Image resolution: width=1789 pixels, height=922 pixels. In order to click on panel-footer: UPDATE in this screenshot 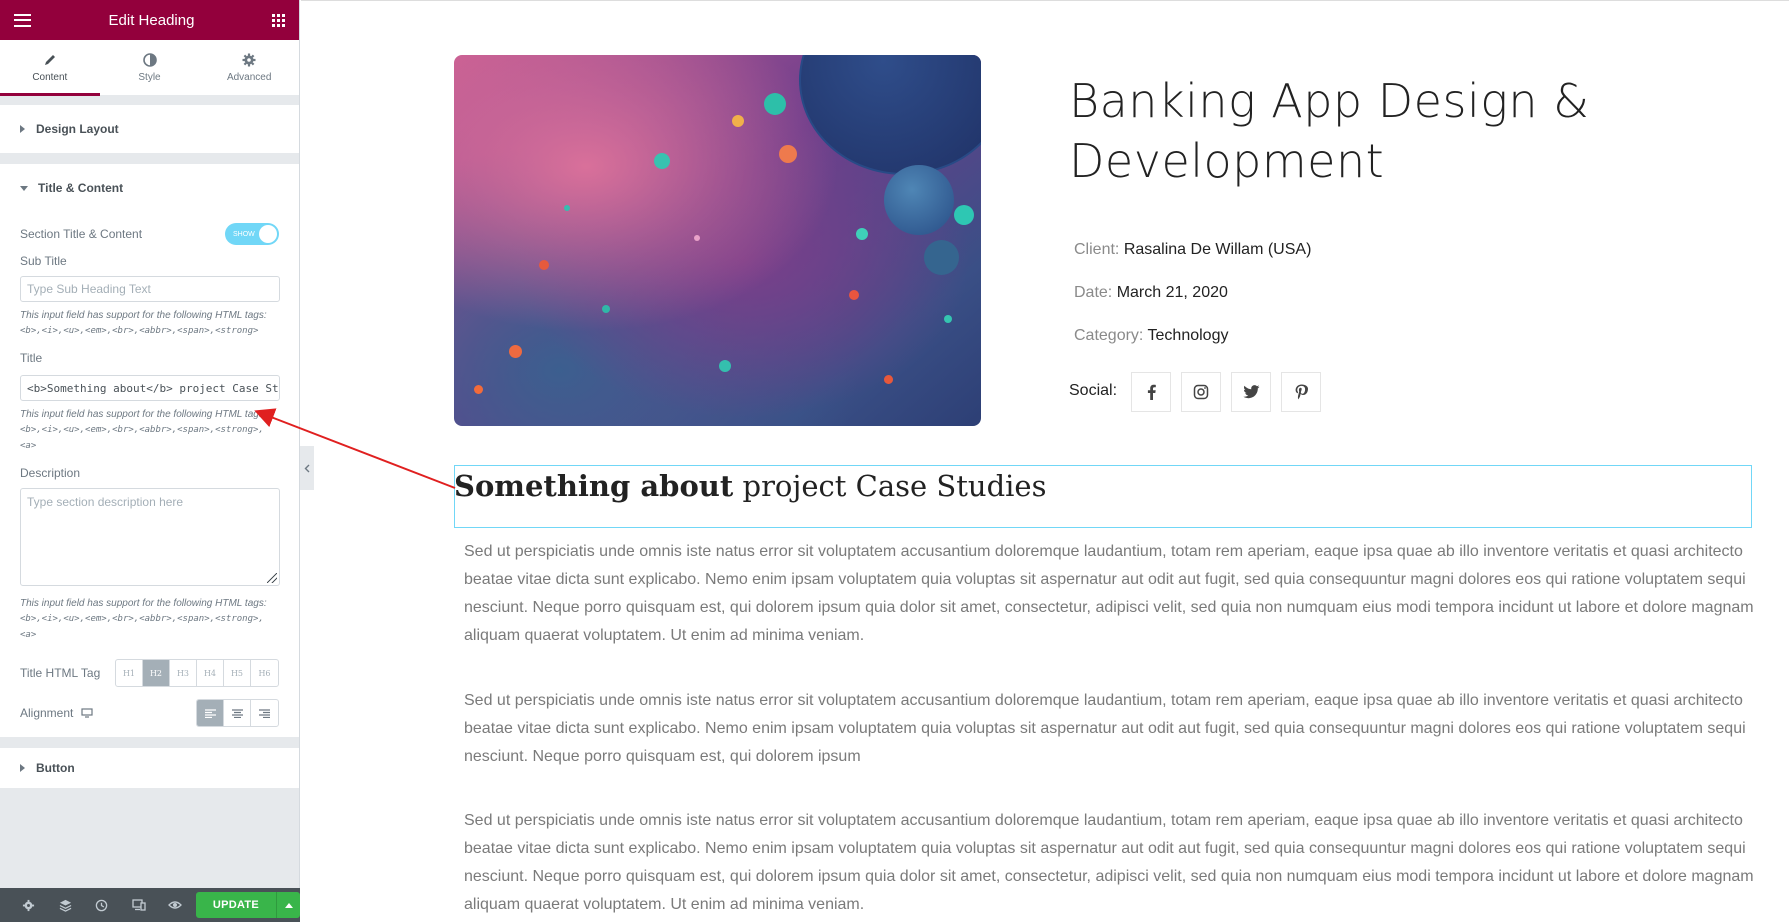, I will do `click(150, 905)`.